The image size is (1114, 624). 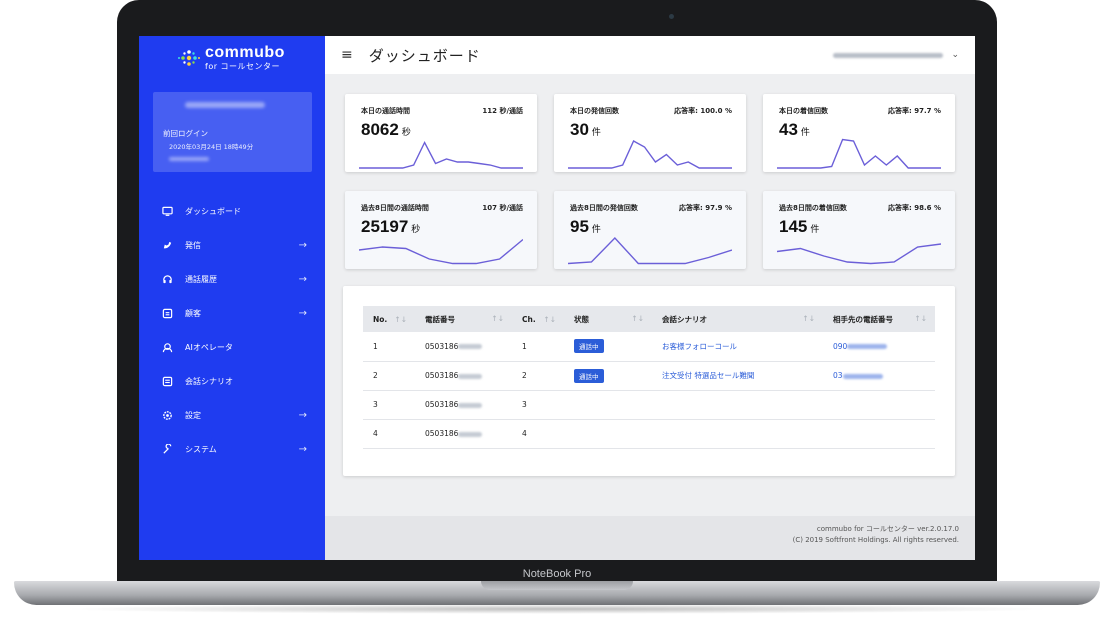 I want to click on base-shadow, so click(x=557, y=609).